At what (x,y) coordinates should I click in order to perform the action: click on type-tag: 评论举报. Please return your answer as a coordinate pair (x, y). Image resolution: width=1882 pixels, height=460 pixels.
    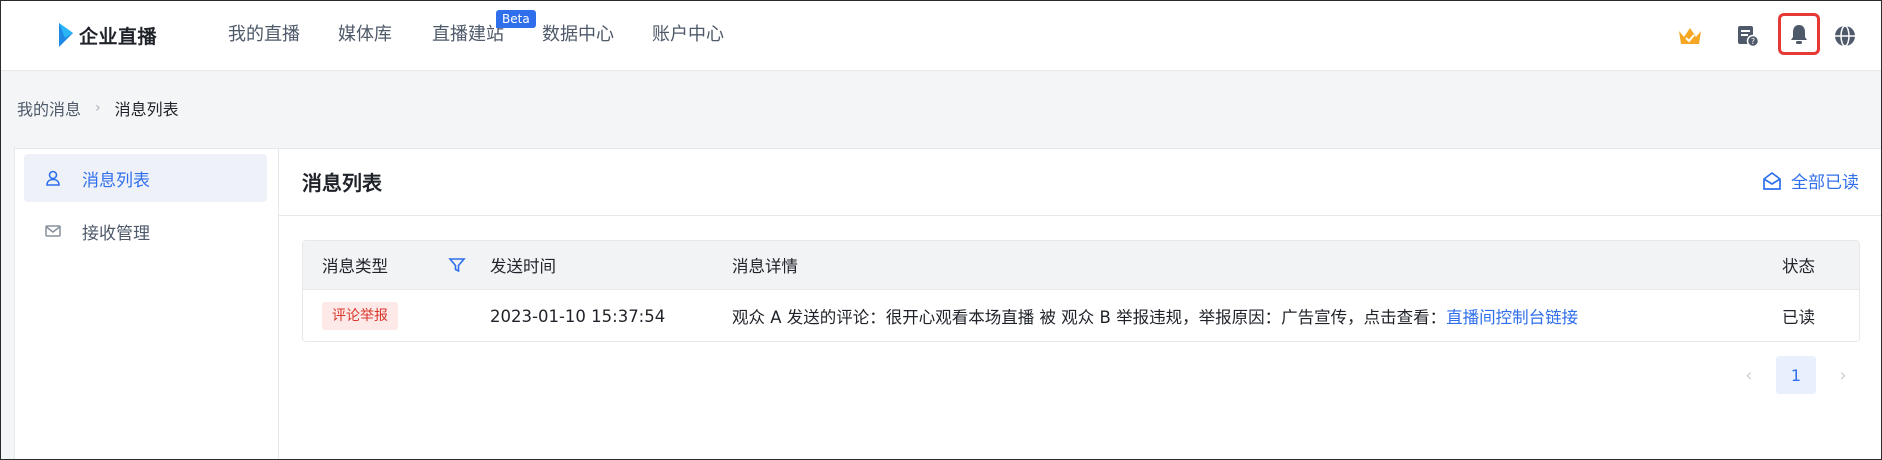
    Looking at the image, I should click on (360, 316).